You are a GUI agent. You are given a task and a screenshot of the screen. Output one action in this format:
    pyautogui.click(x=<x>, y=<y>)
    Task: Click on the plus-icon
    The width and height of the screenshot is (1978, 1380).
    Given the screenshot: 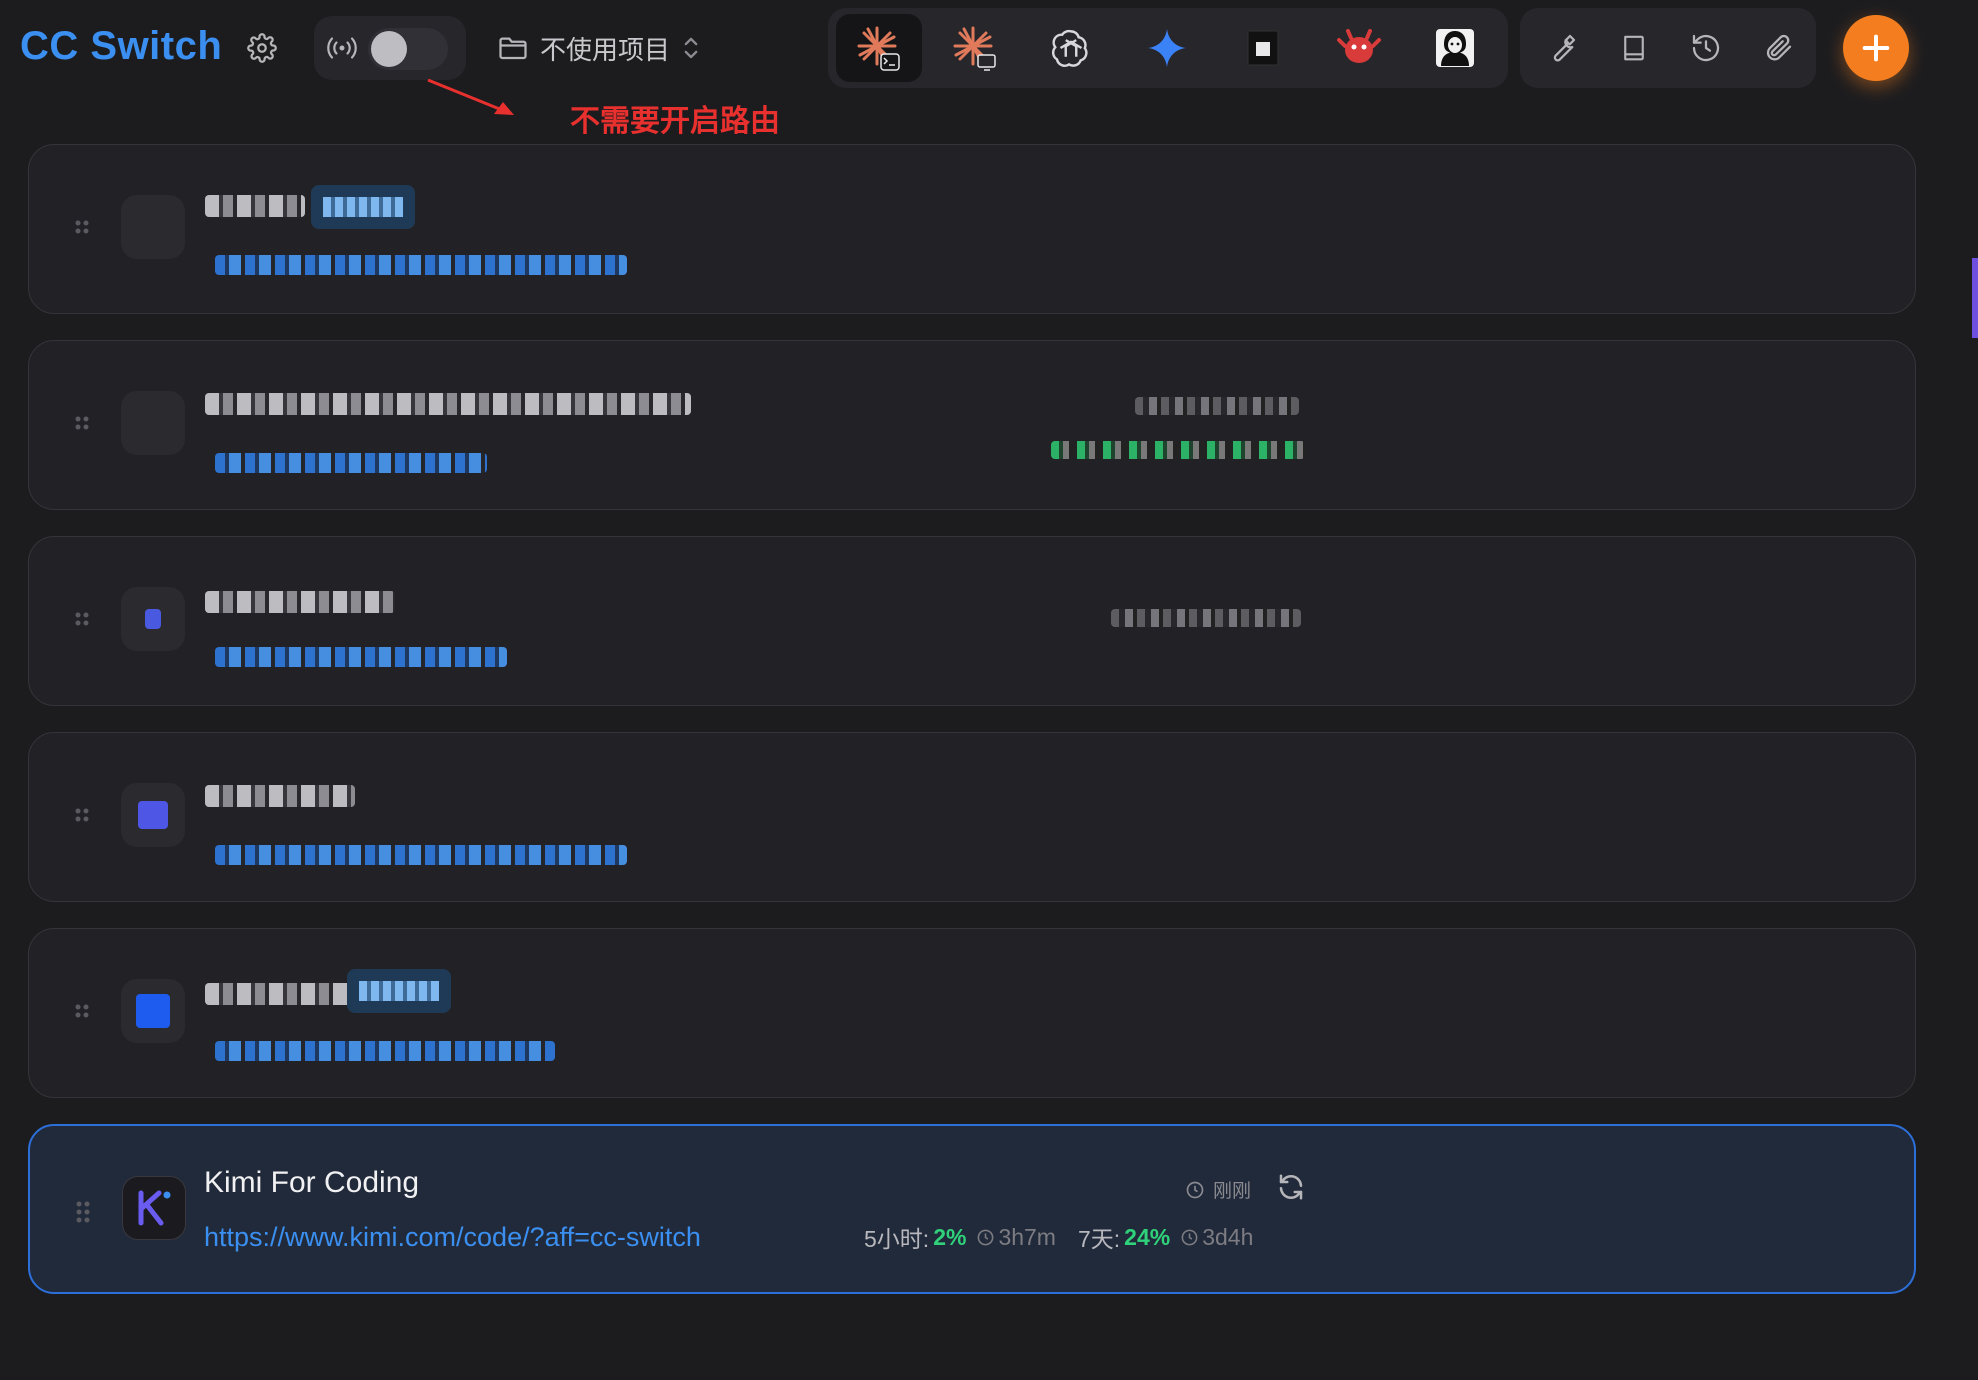 What is the action you would take?
    pyautogui.click(x=1876, y=48)
    